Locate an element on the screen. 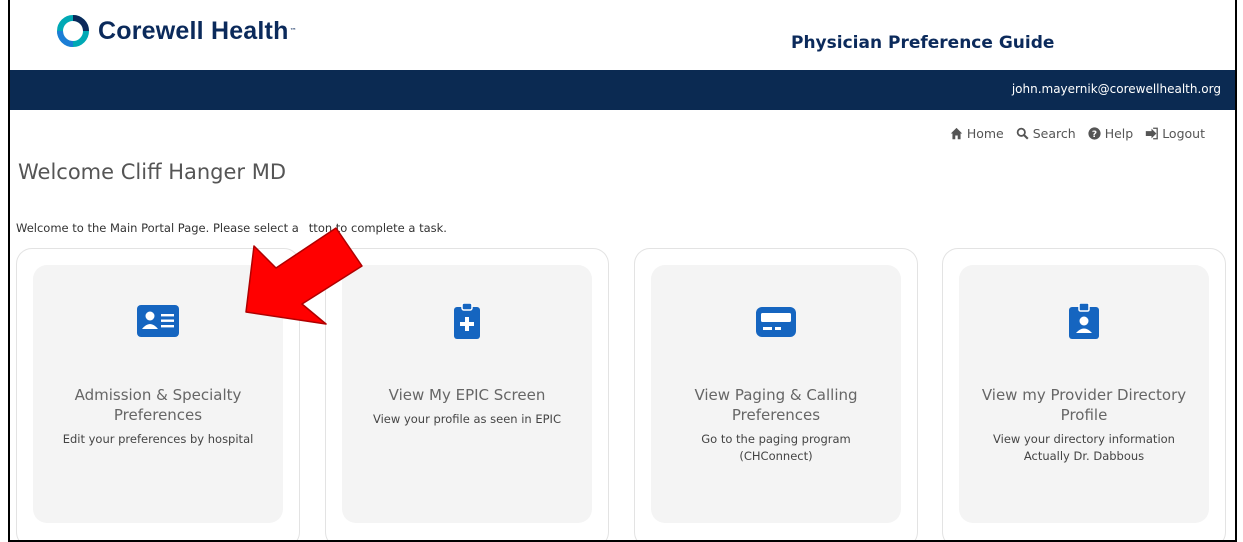  card-description-line: Go to the paging program is located at coordinates (776, 439).